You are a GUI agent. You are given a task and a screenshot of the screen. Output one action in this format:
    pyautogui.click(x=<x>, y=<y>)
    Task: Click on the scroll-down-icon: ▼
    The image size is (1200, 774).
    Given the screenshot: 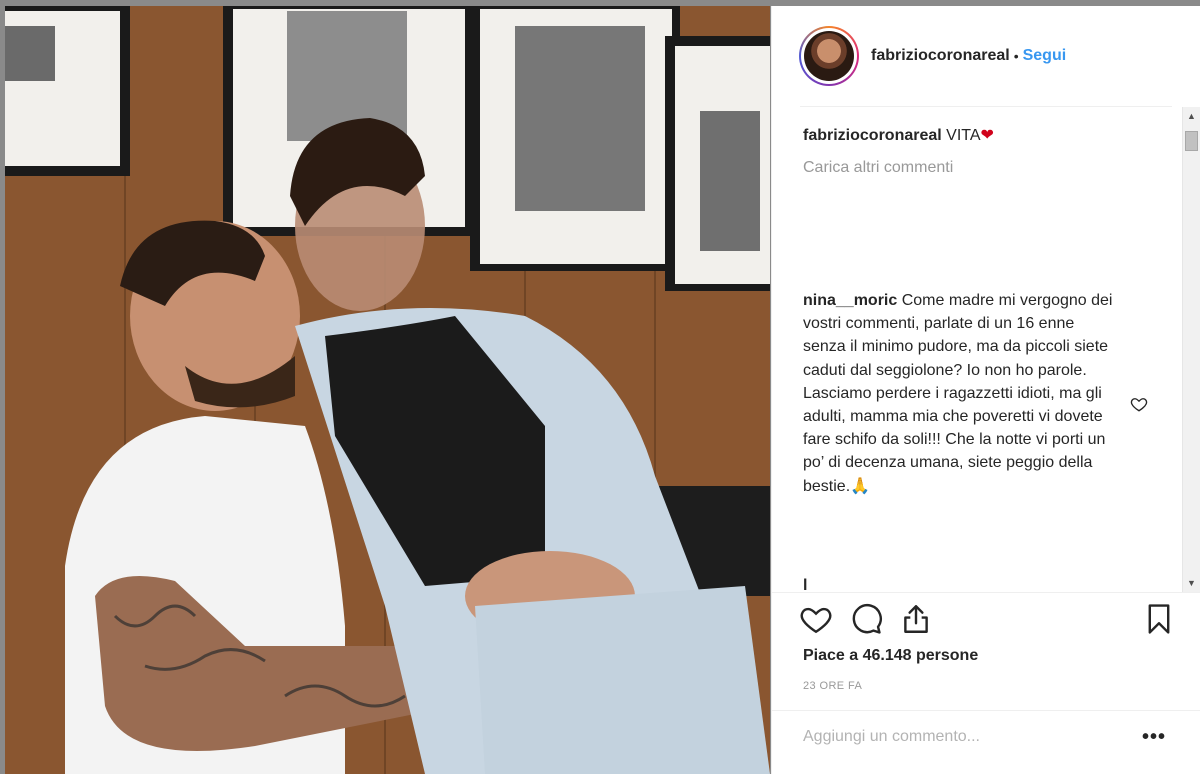 What is the action you would take?
    pyautogui.click(x=1191, y=583)
    